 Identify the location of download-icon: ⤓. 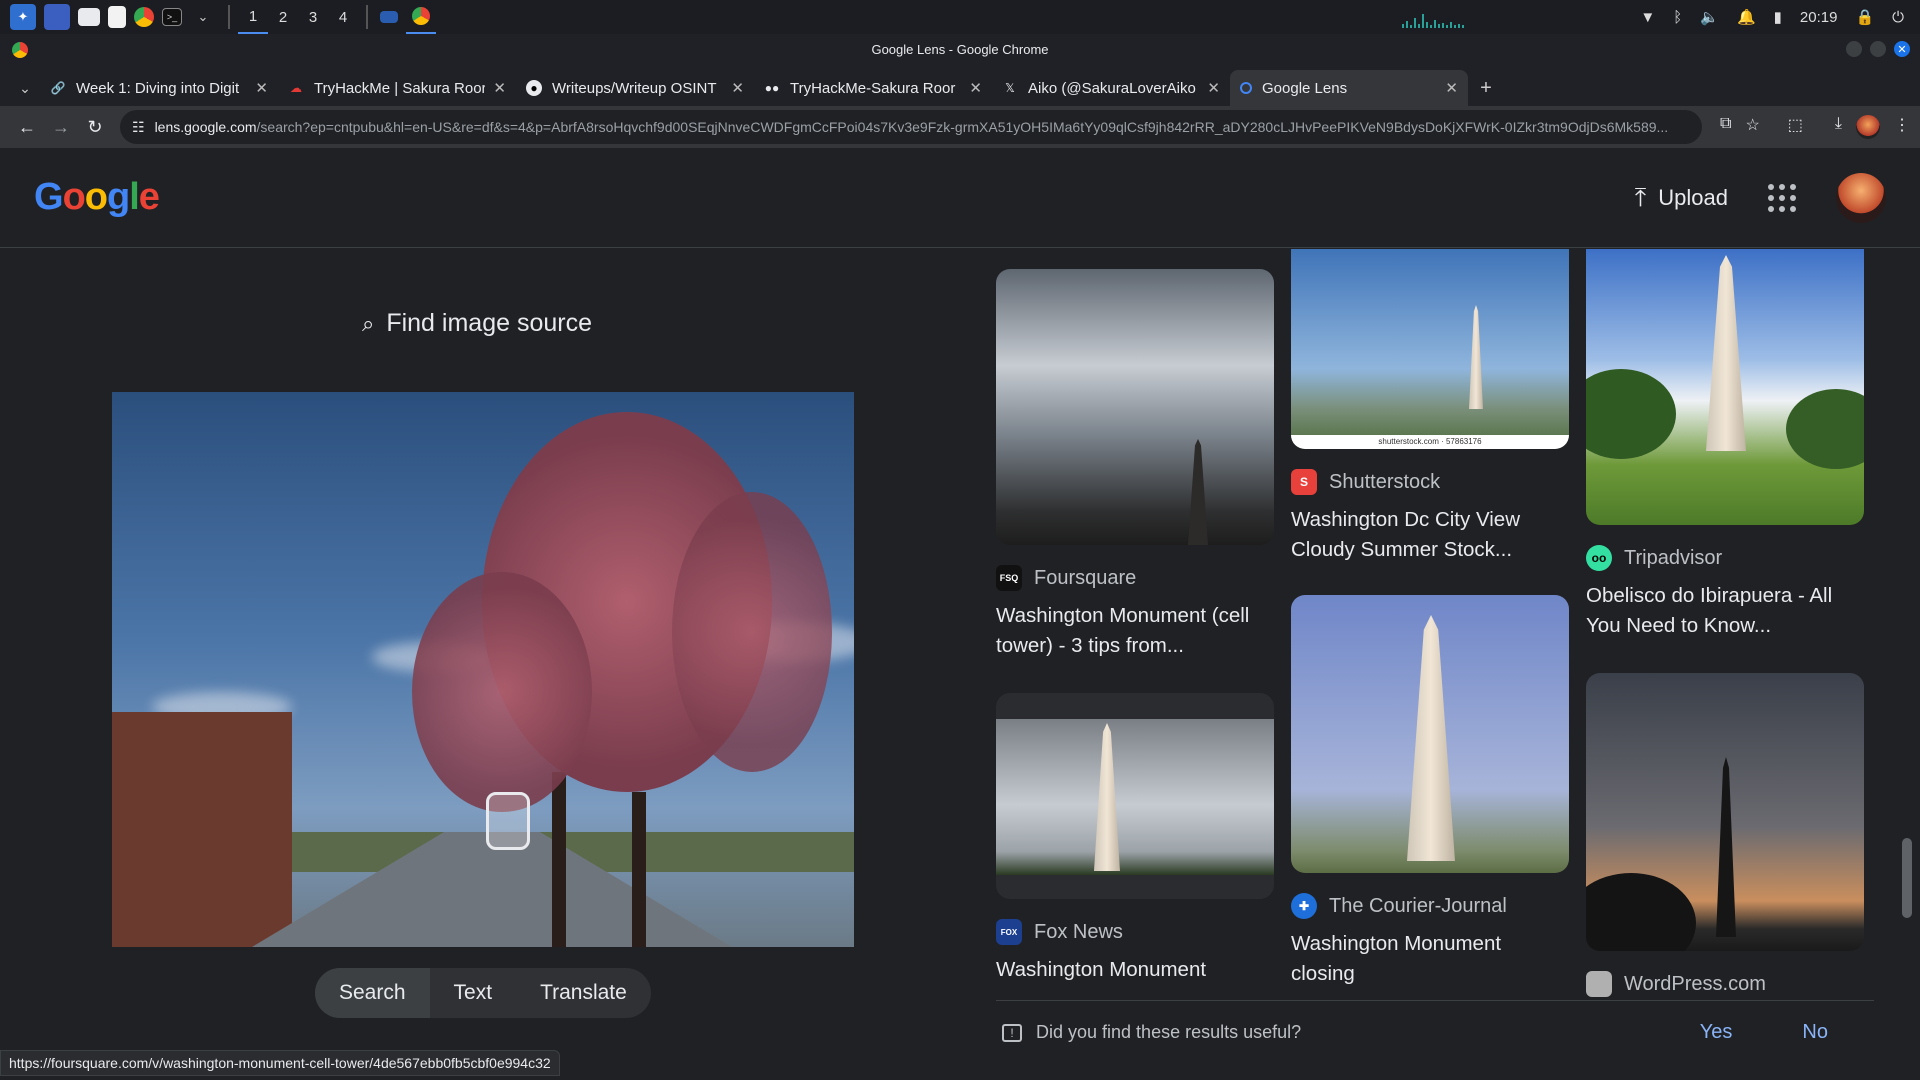
(1838, 127).